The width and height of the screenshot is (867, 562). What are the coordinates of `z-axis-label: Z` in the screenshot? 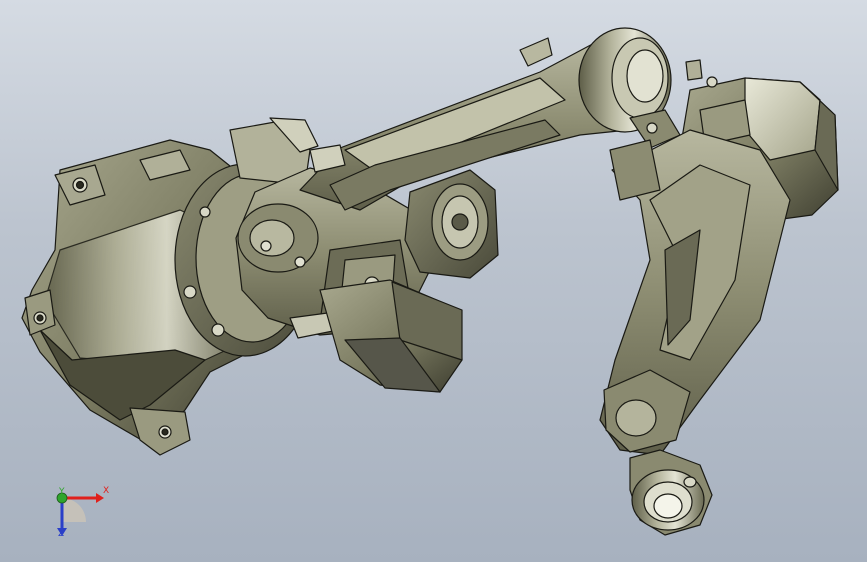 It's located at (61, 534).